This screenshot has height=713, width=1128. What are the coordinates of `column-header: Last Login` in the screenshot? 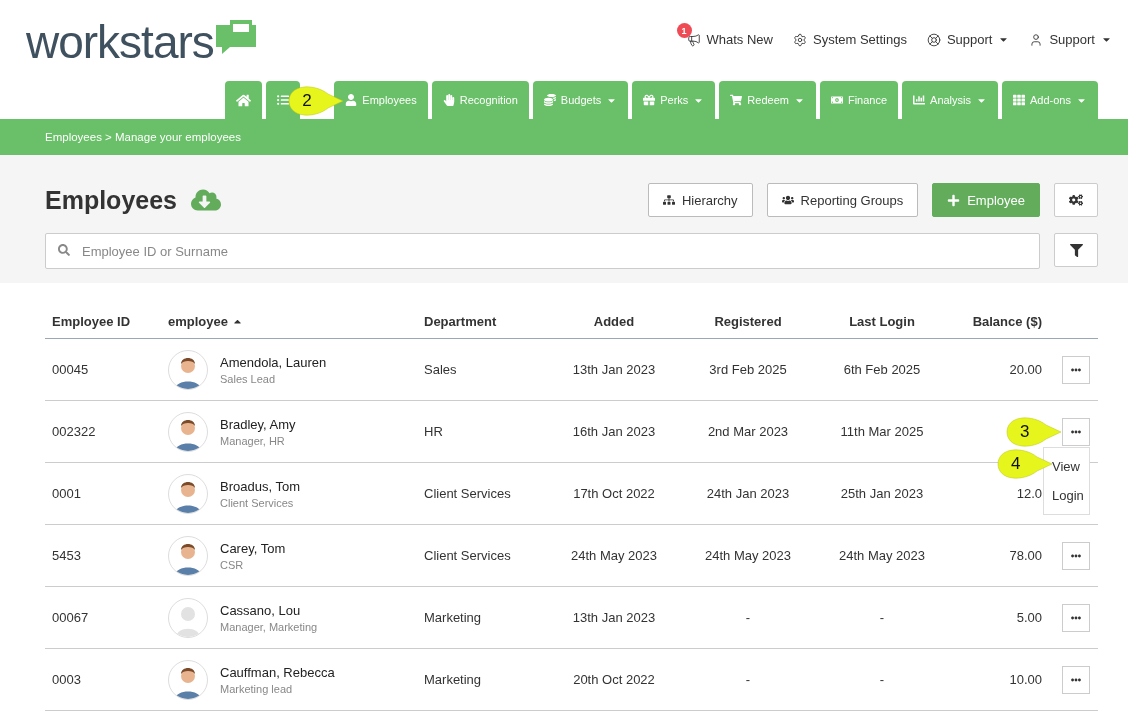 It's located at (882, 321).